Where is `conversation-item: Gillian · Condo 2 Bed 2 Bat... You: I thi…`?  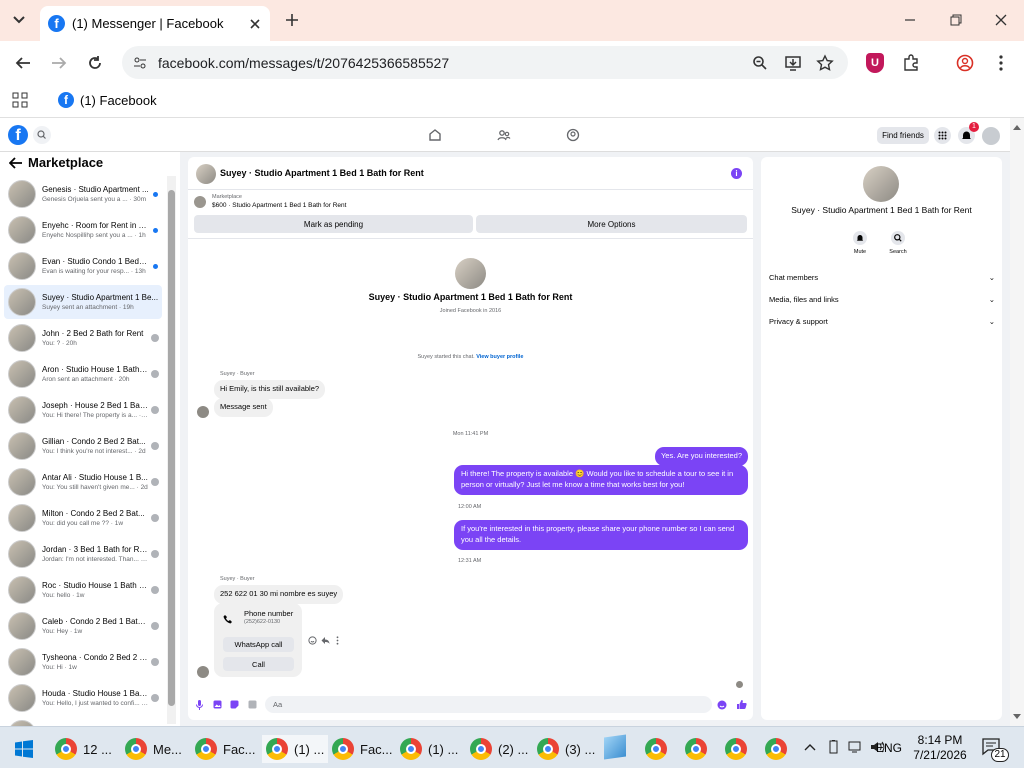
conversation-item: Gillian · Condo 2 Bed 2 Bat... You: I thi… is located at coordinates (83, 446).